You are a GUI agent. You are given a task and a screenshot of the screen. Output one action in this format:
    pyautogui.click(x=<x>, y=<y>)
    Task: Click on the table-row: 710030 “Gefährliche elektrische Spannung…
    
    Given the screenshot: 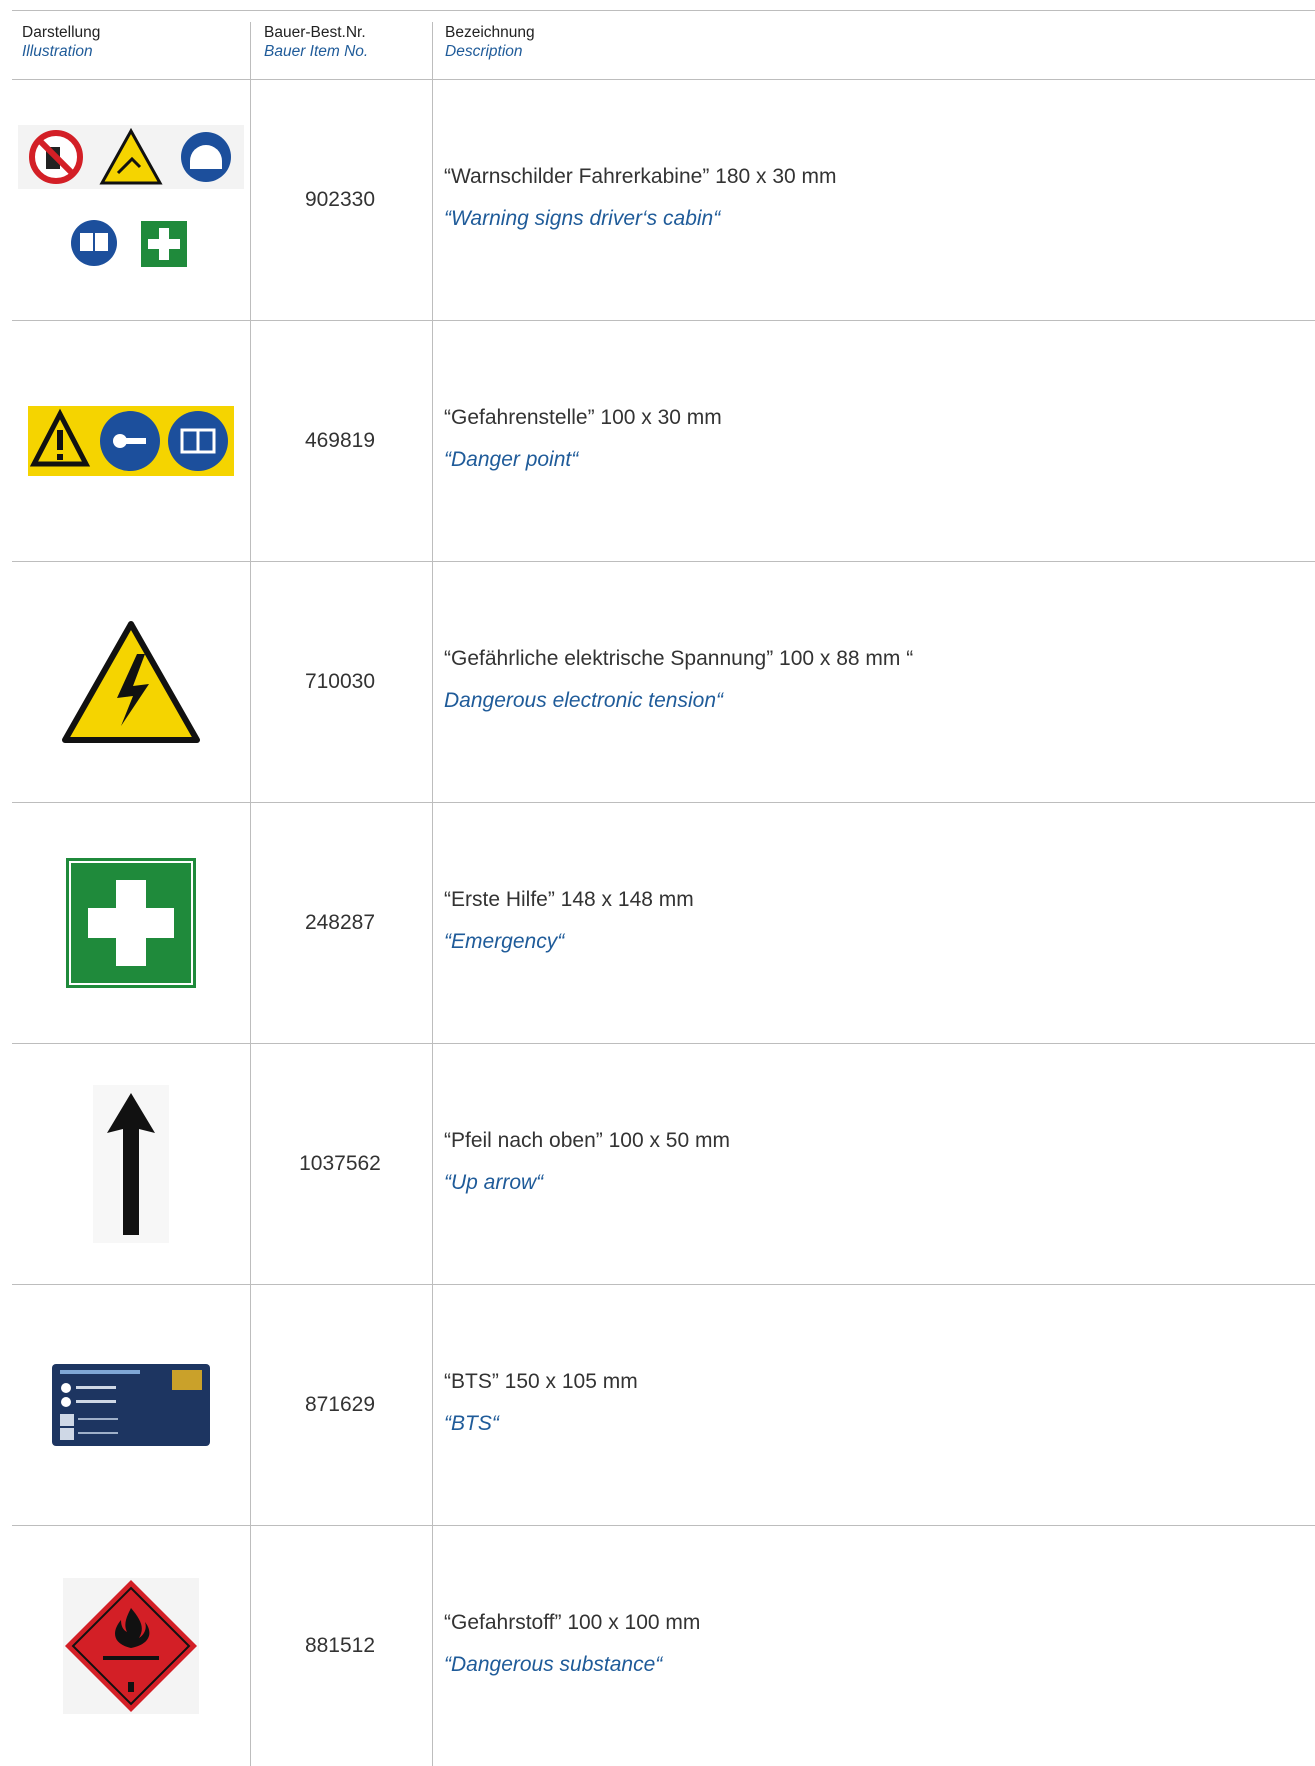 What is the action you would take?
    pyautogui.click(x=663, y=682)
    